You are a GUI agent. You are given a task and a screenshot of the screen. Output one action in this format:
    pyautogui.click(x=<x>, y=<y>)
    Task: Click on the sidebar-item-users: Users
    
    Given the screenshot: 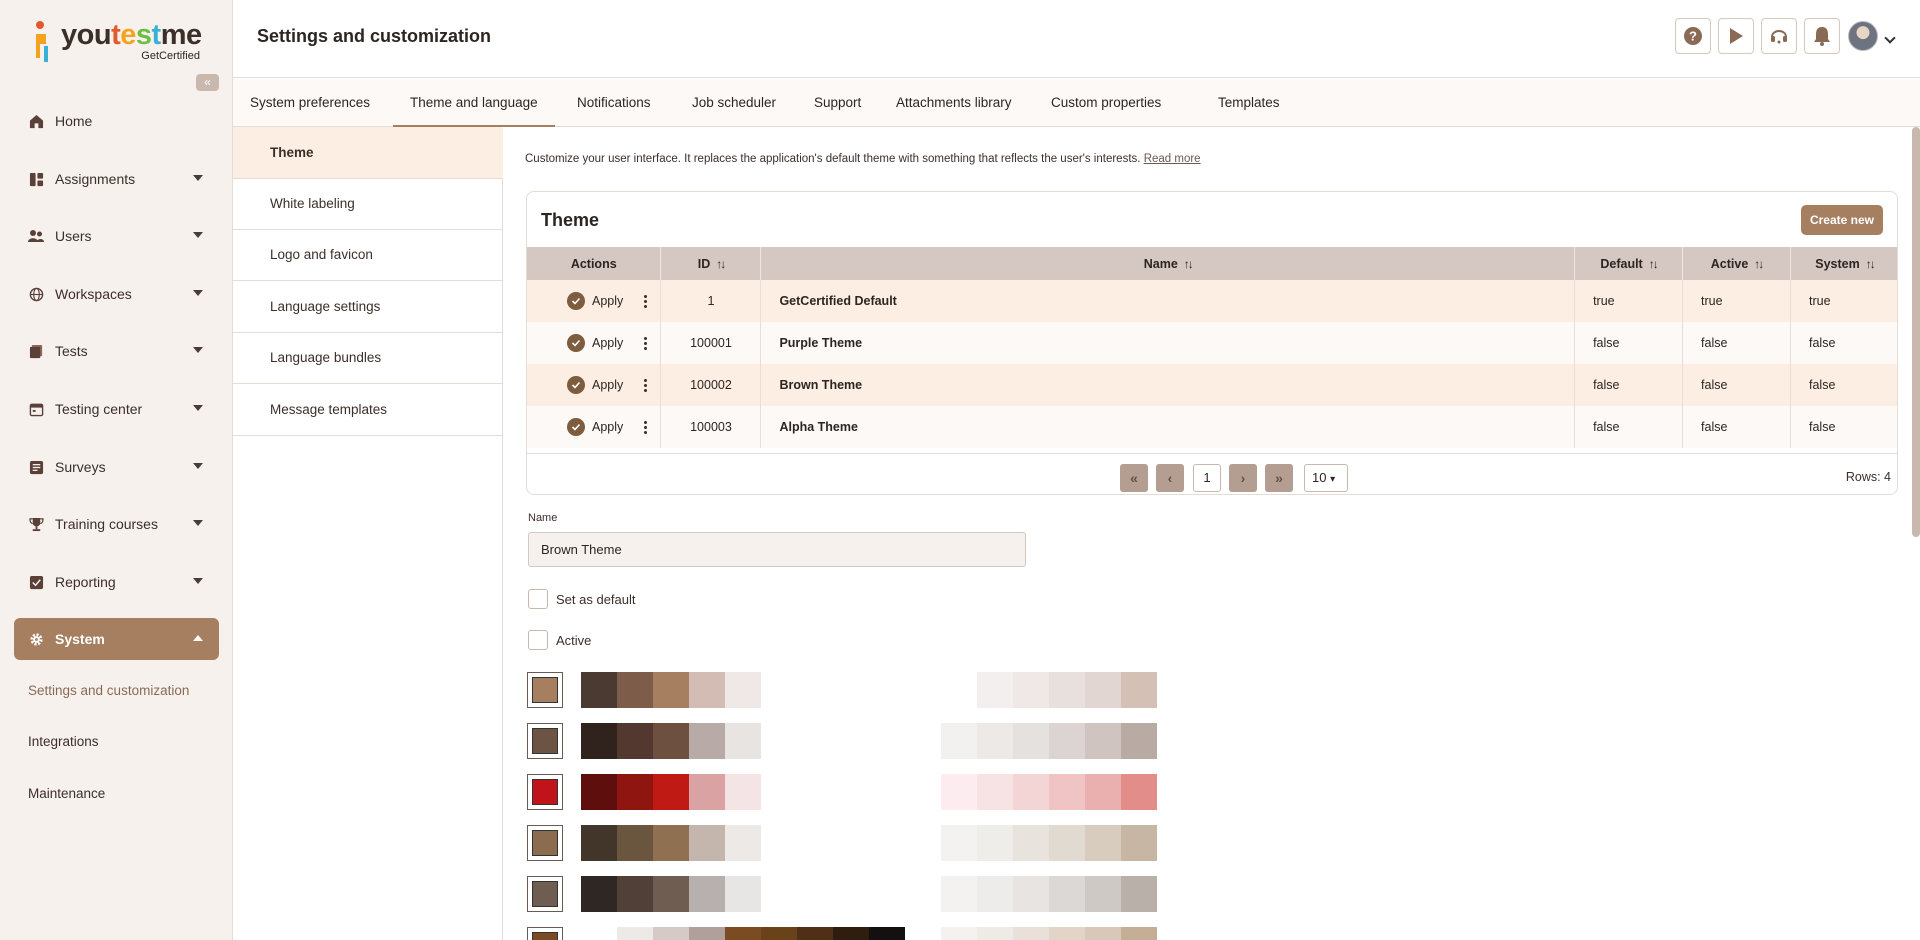 What is the action you would take?
    pyautogui.click(x=116, y=236)
    